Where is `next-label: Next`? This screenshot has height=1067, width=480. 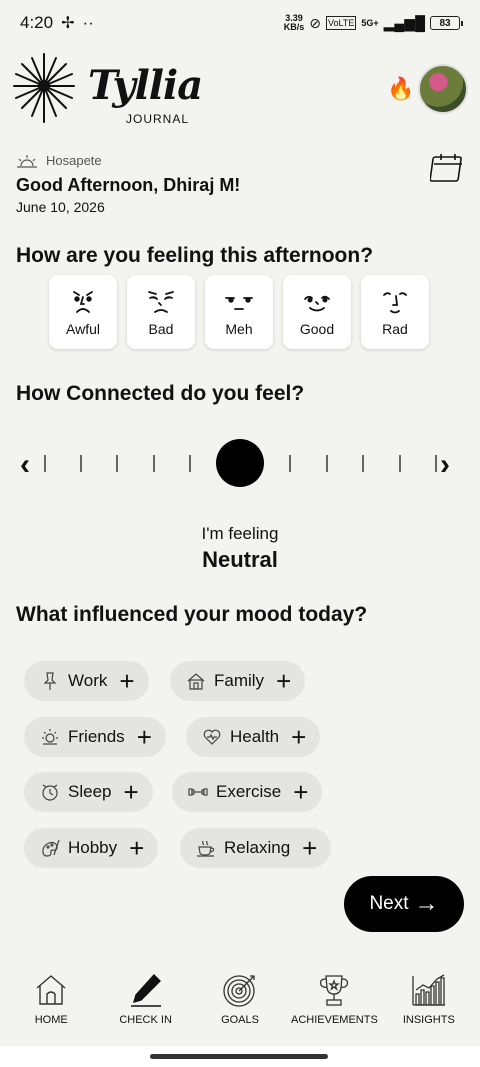 next-label: Next is located at coordinates (389, 903).